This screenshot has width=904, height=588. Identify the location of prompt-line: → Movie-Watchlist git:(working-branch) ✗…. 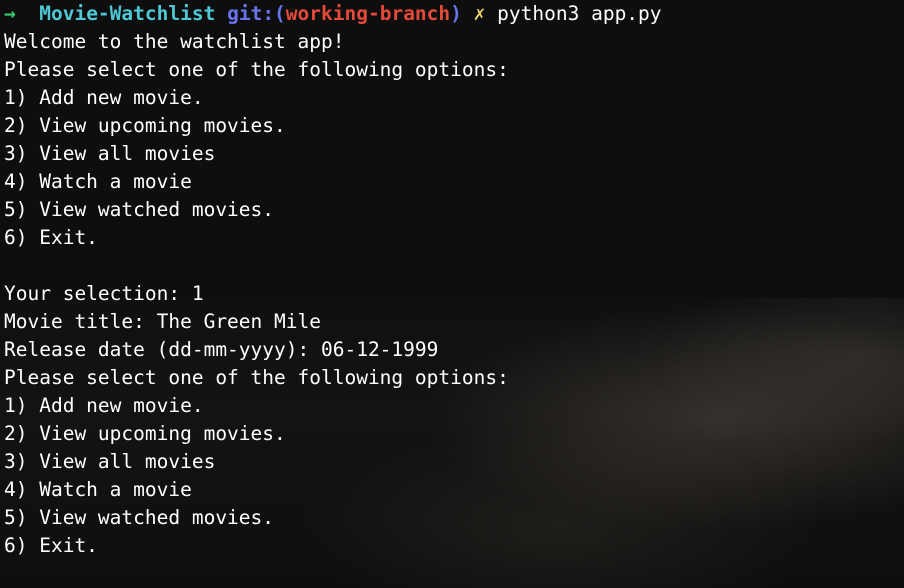
(452, 14).